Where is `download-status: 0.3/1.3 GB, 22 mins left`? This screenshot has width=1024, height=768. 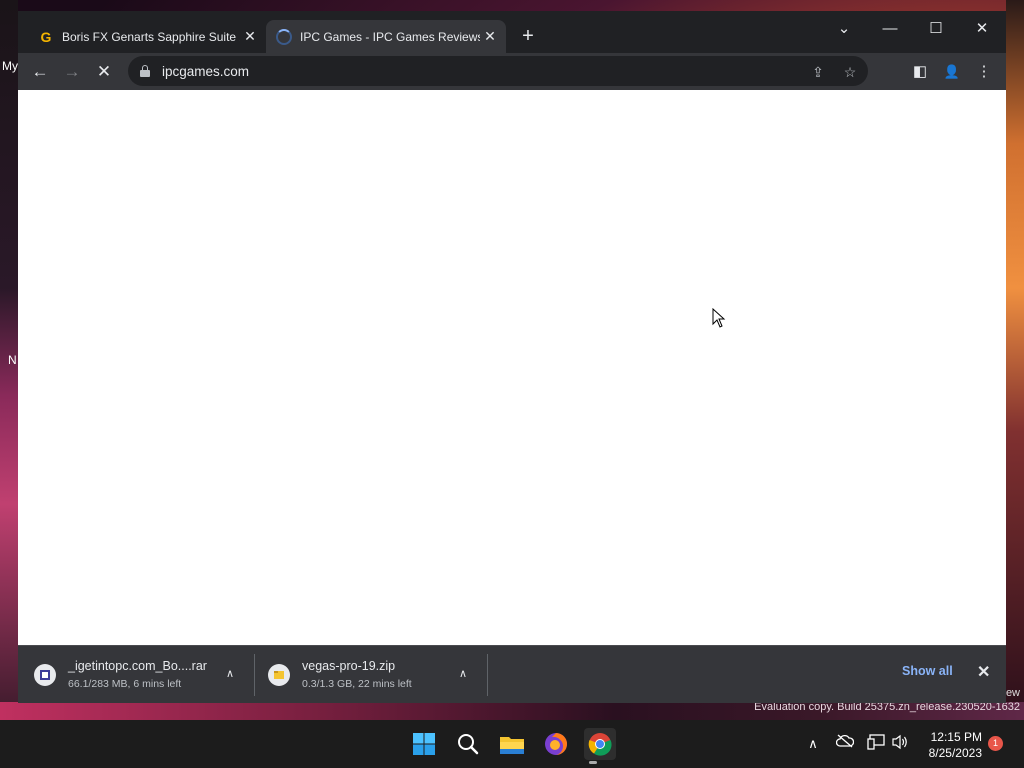 download-status: 0.3/1.3 GB, 22 mins left is located at coordinates (357, 684).